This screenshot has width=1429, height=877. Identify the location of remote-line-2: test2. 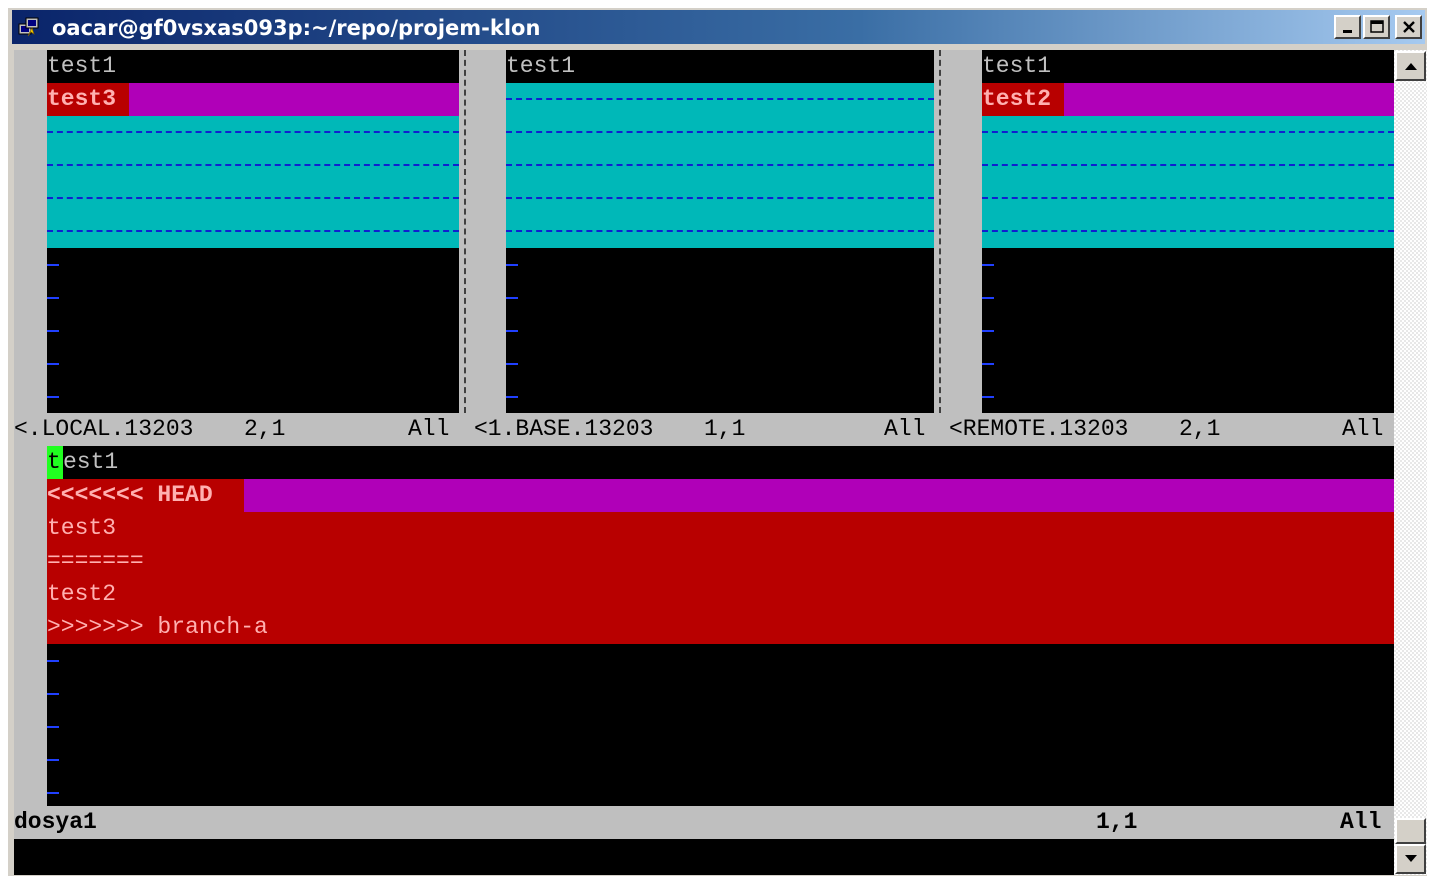
(1017, 99).